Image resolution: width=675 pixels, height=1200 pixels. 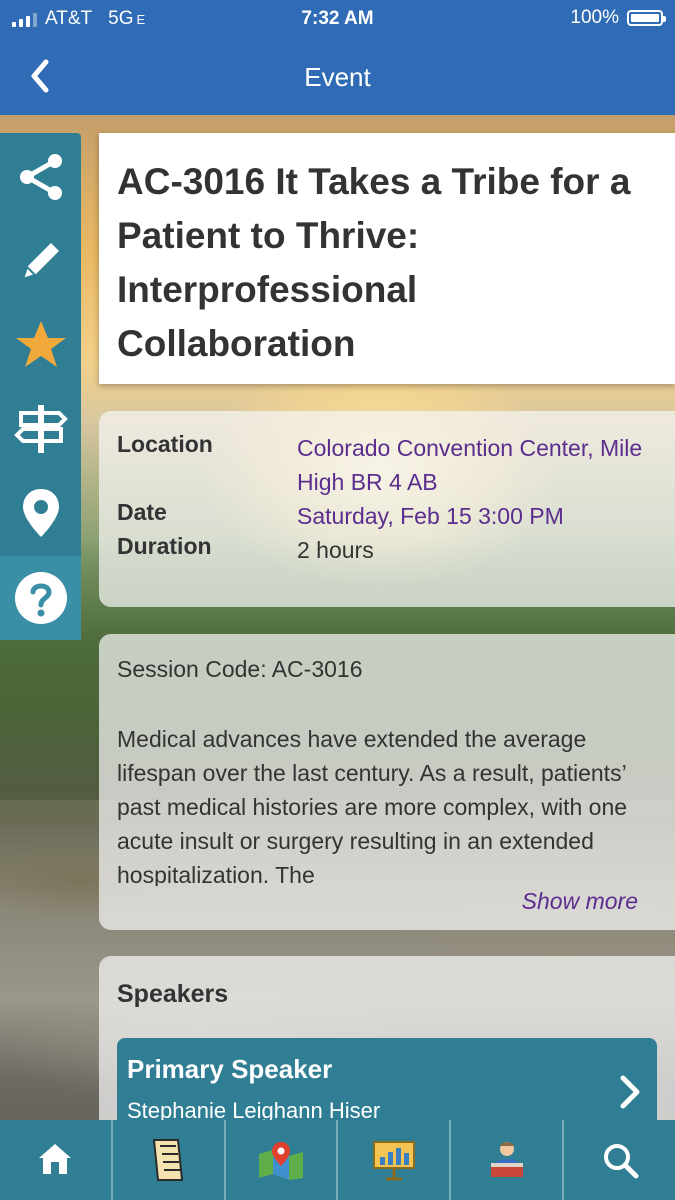 What do you see at coordinates (142, 512) in the screenshot?
I see `date-label: Date` at bounding box center [142, 512].